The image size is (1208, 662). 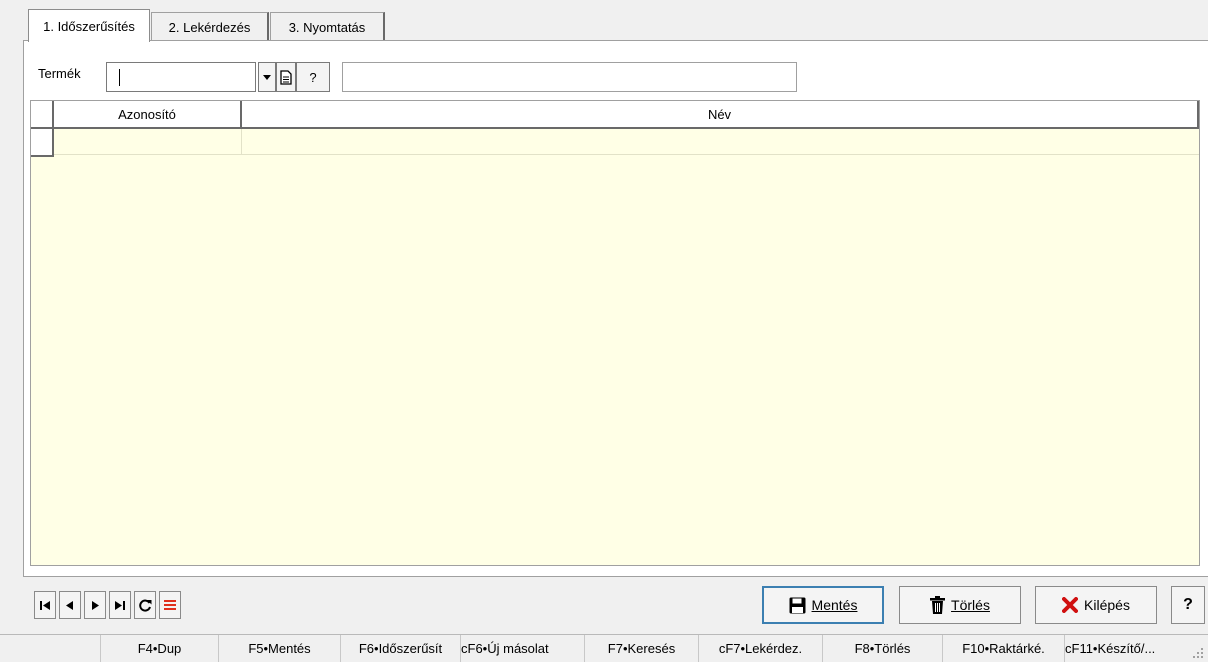 I want to click on fkey-label: cF7•Lekérdez., so click(x=760, y=648).